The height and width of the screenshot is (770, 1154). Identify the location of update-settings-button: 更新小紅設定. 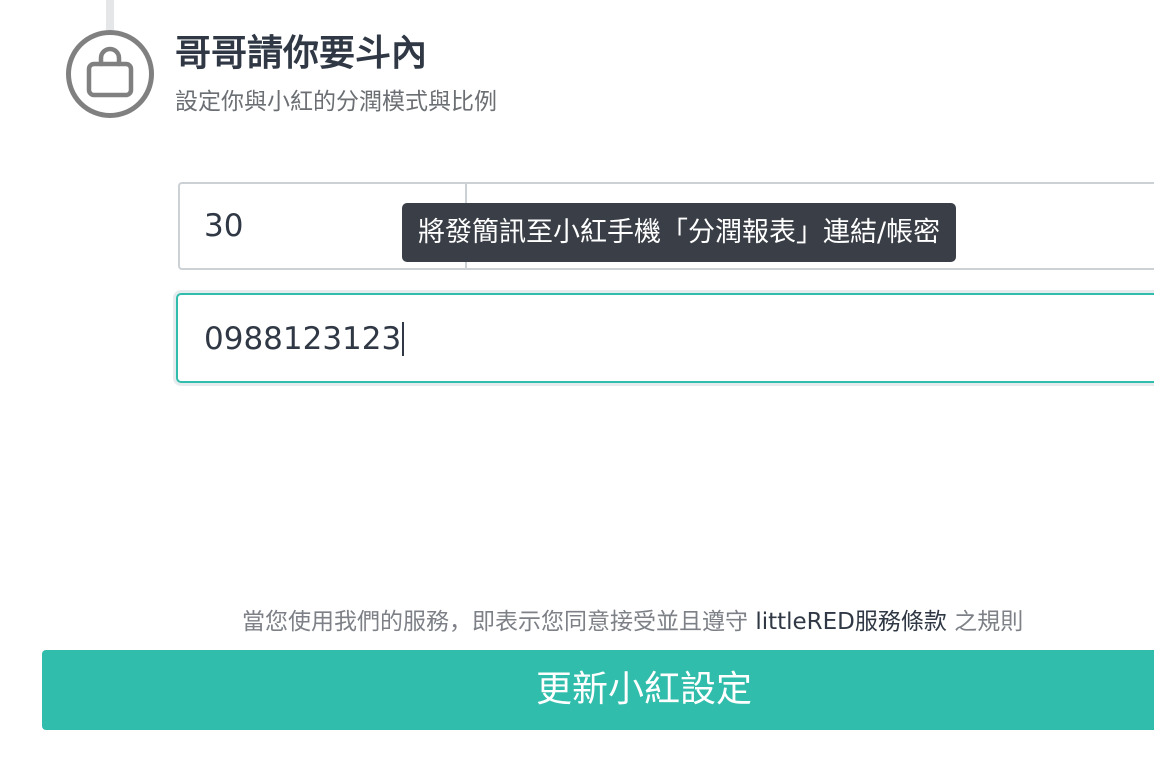
(598, 690).